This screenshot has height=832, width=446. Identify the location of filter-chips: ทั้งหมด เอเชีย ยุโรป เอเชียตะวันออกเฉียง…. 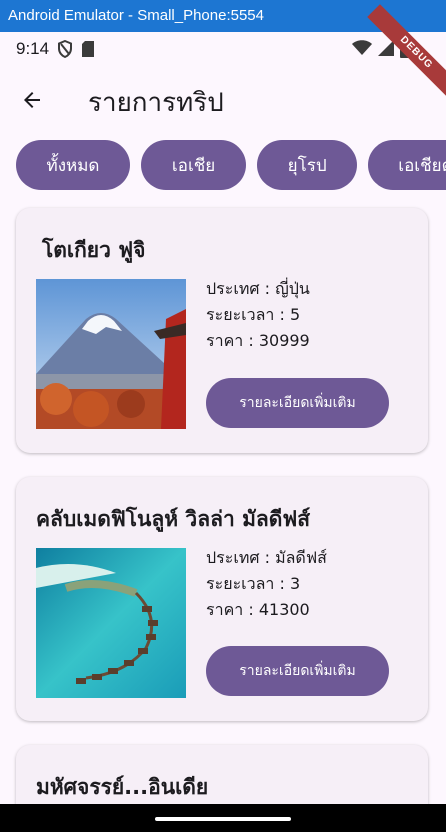
(231, 165).